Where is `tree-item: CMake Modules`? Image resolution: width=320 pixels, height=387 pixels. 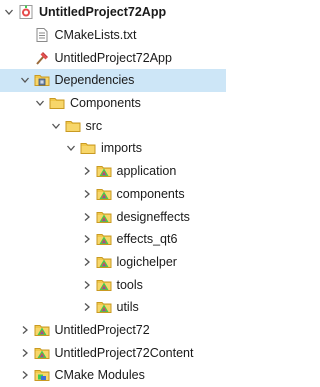 tree-item: CMake Modules is located at coordinates (103, 375).